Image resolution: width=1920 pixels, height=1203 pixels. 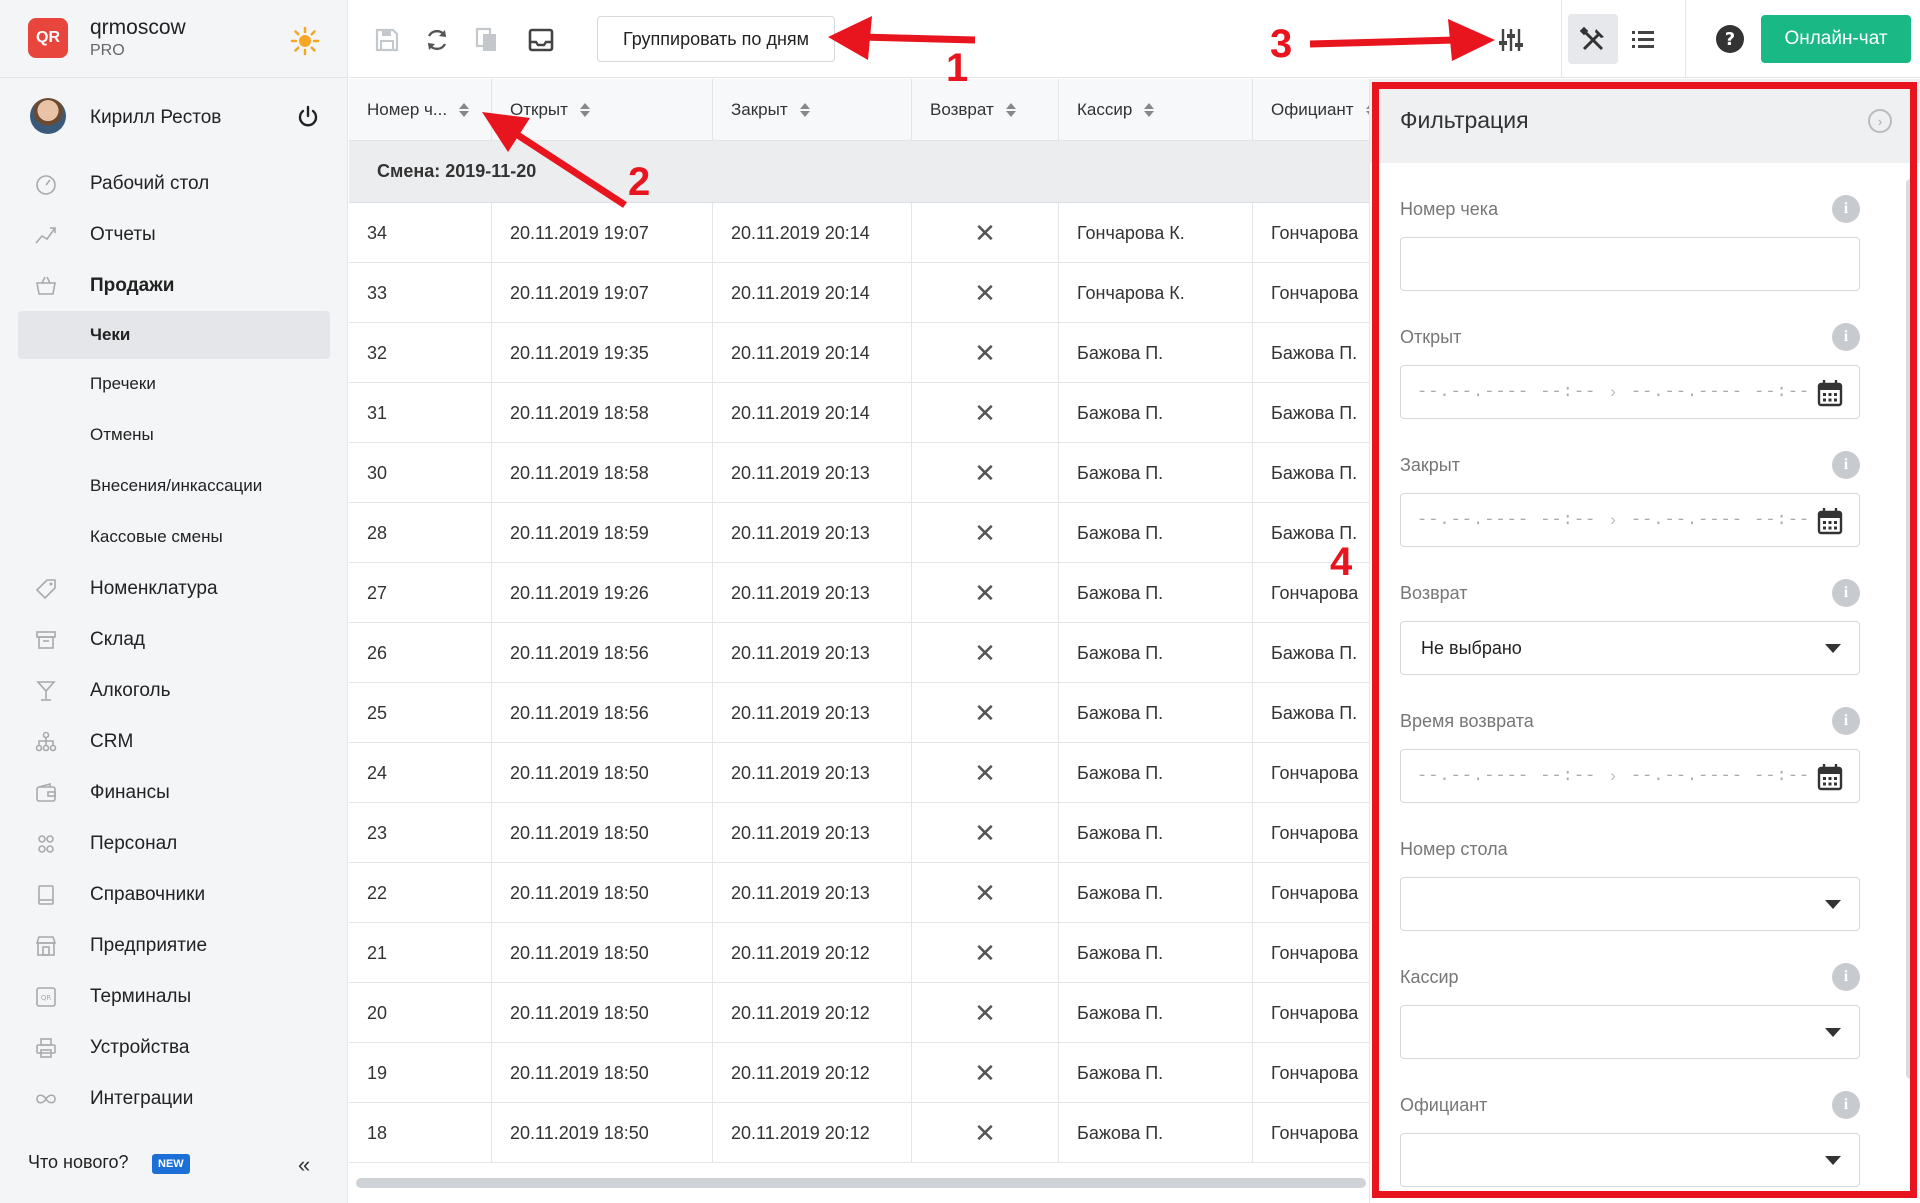 I want to click on terminal-icon: QR, so click(x=46, y=997).